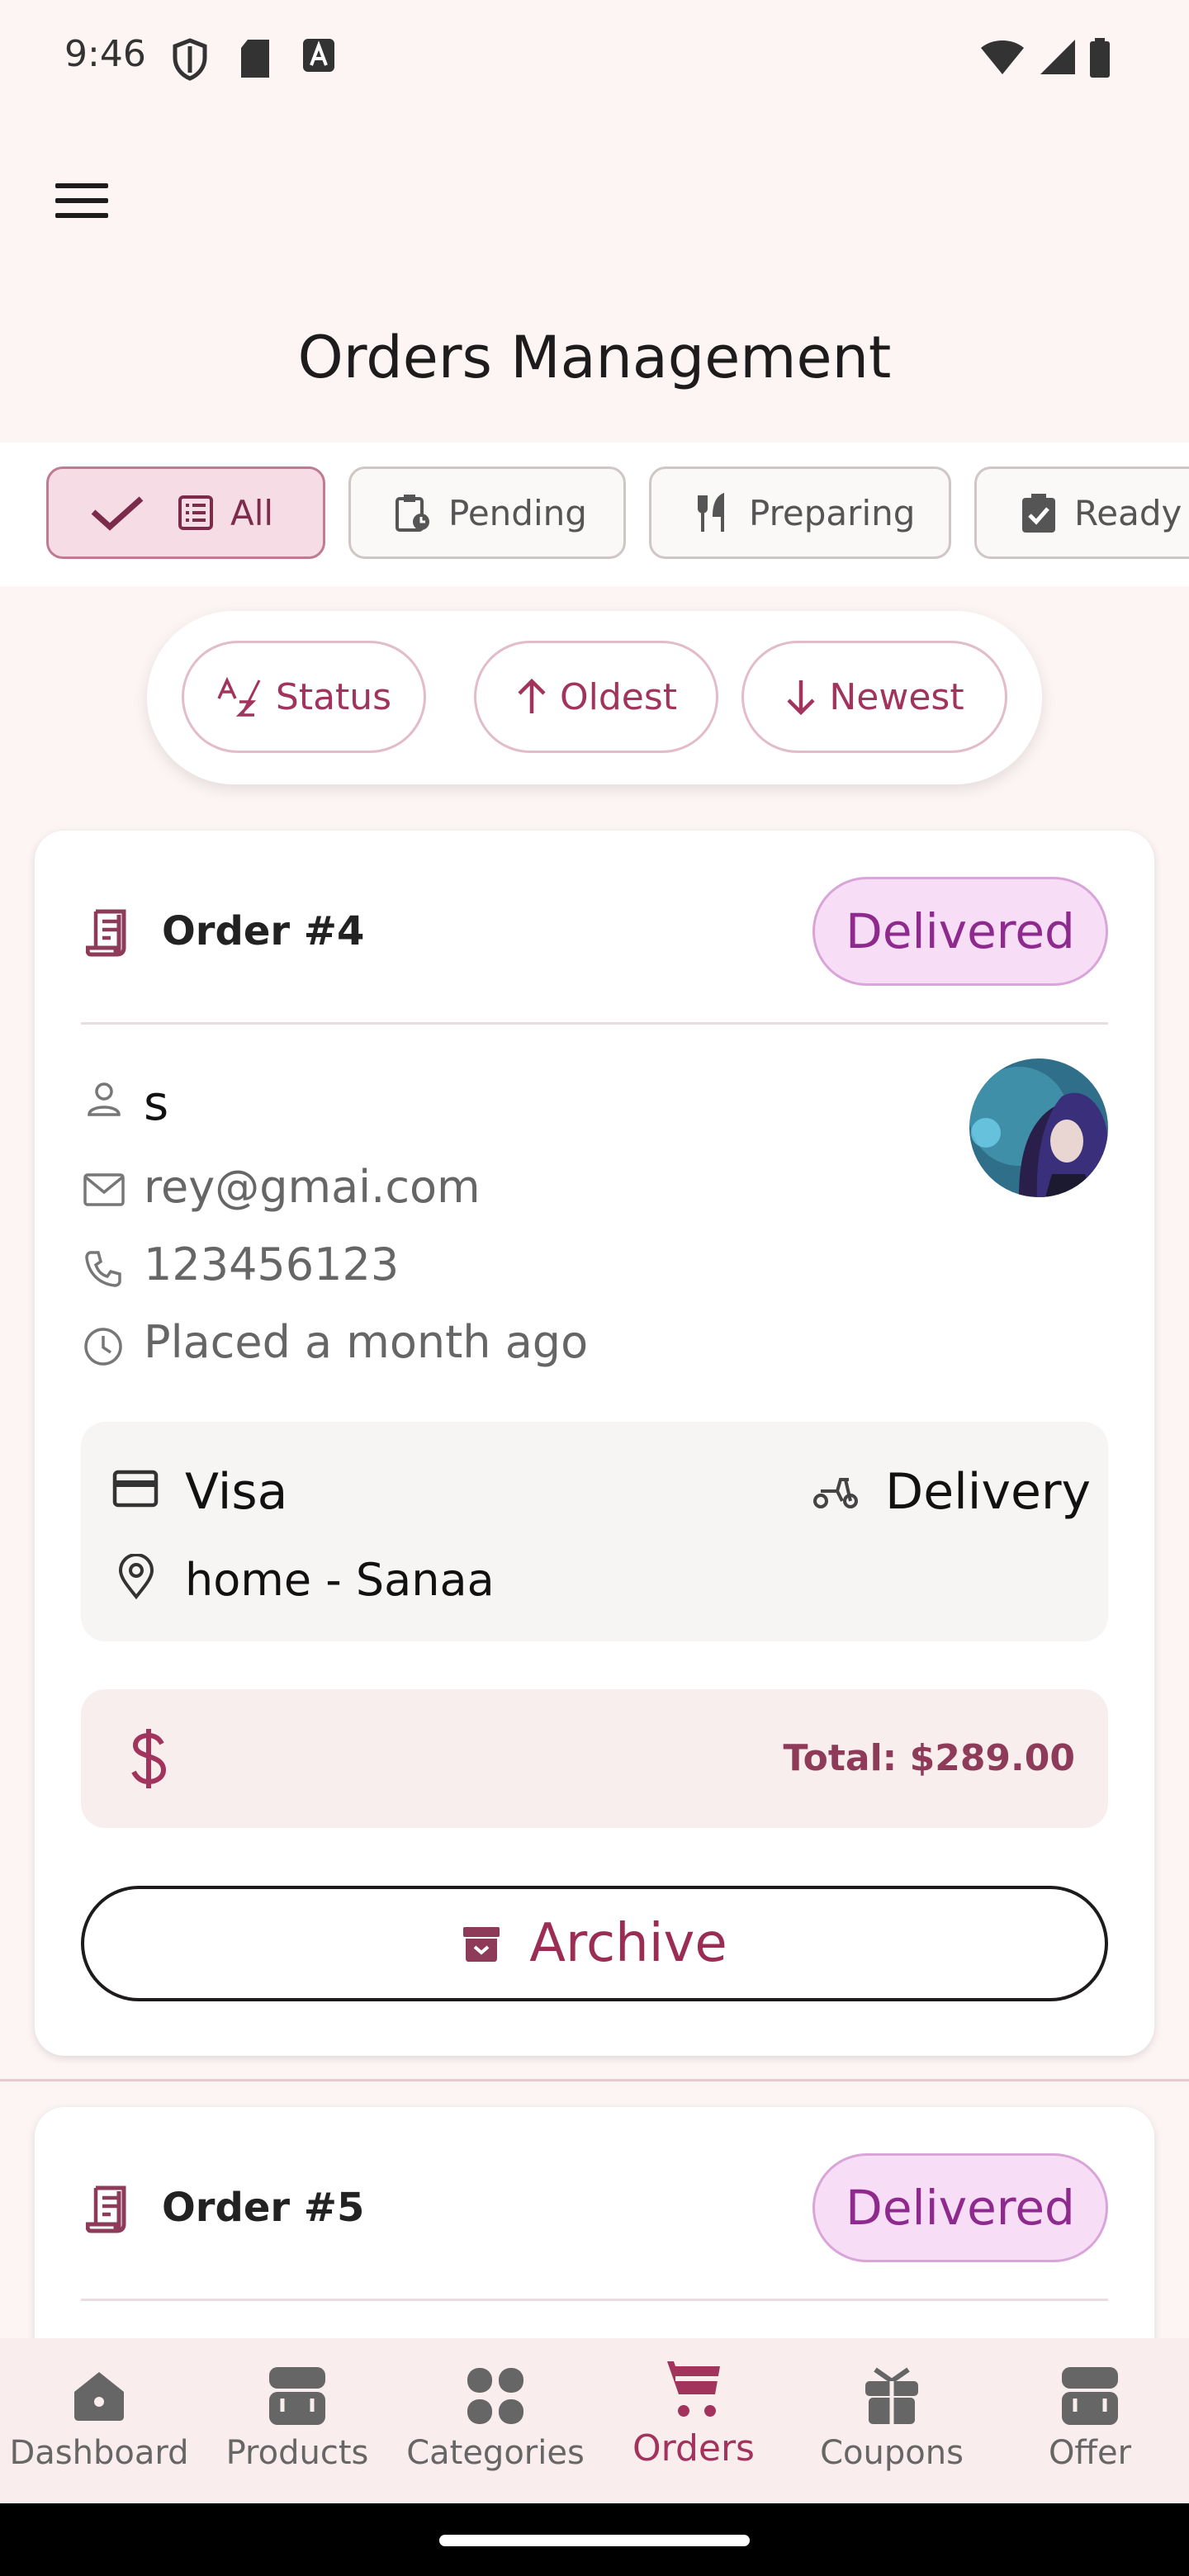  What do you see at coordinates (103, 1347) in the screenshot?
I see `clock-icon` at bounding box center [103, 1347].